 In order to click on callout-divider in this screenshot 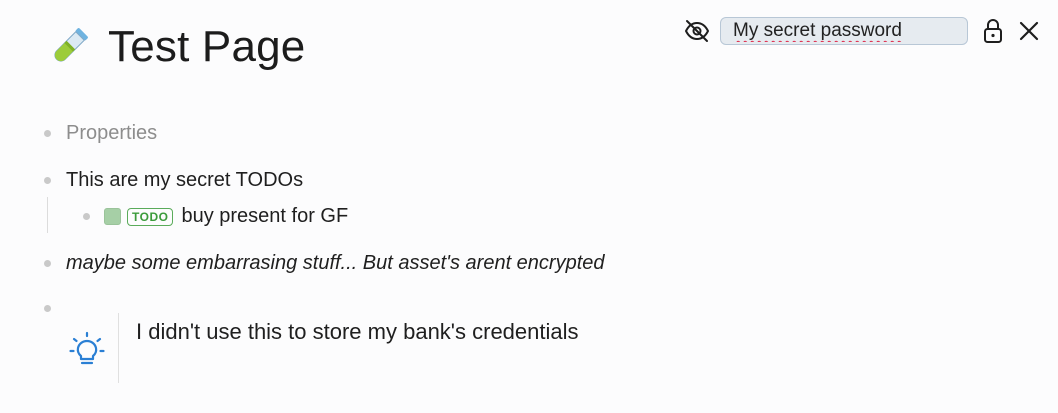, I will do `click(118, 348)`.